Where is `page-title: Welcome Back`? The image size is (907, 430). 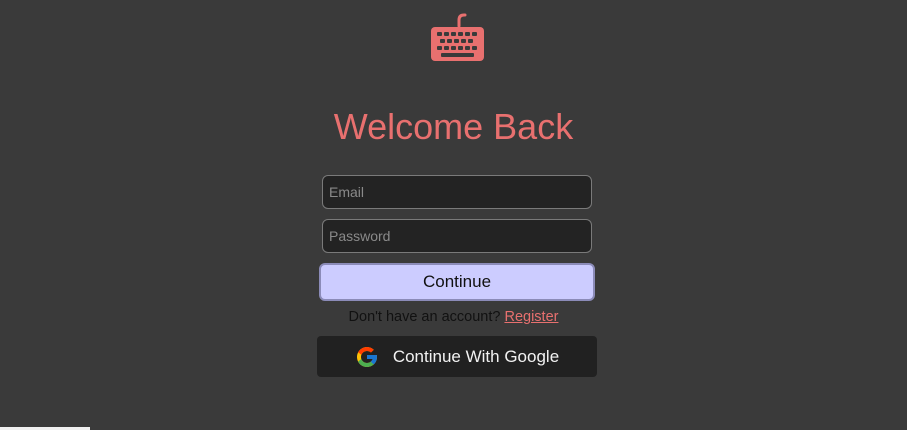
page-title: Welcome Back is located at coordinates (453, 126).